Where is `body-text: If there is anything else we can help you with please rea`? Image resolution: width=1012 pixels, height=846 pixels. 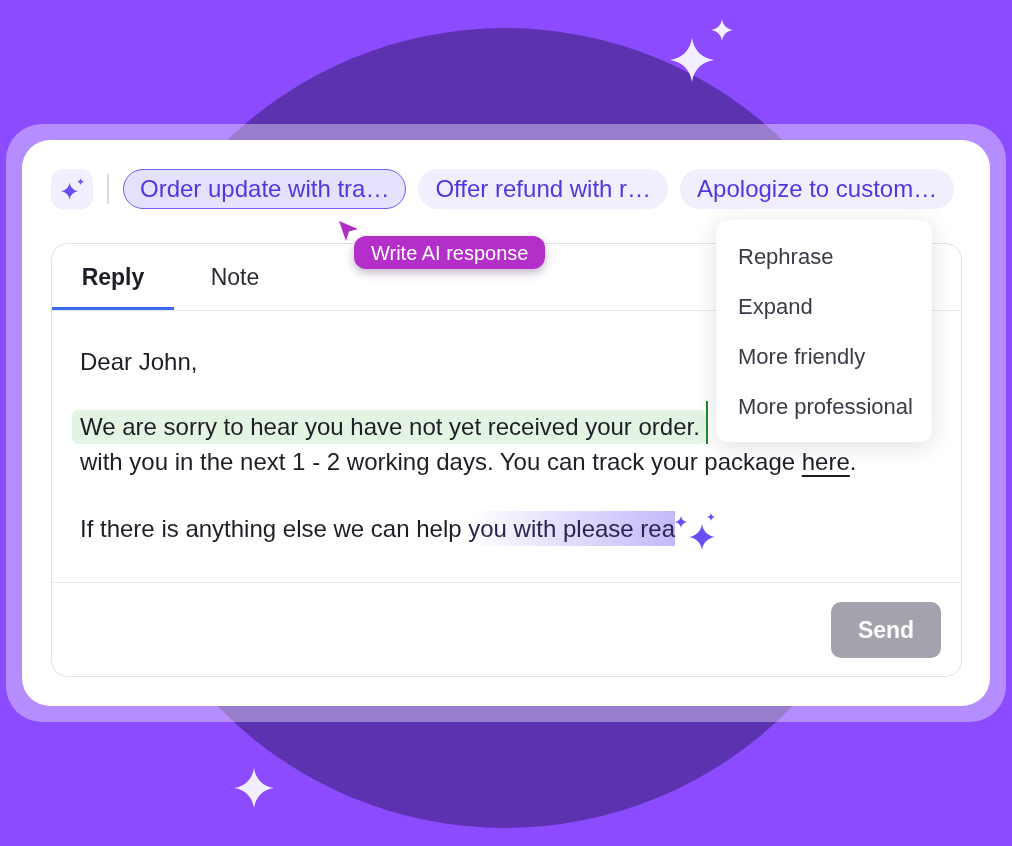
body-text: If there is anything else we can help you with please rea is located at coordinates (378, 528).